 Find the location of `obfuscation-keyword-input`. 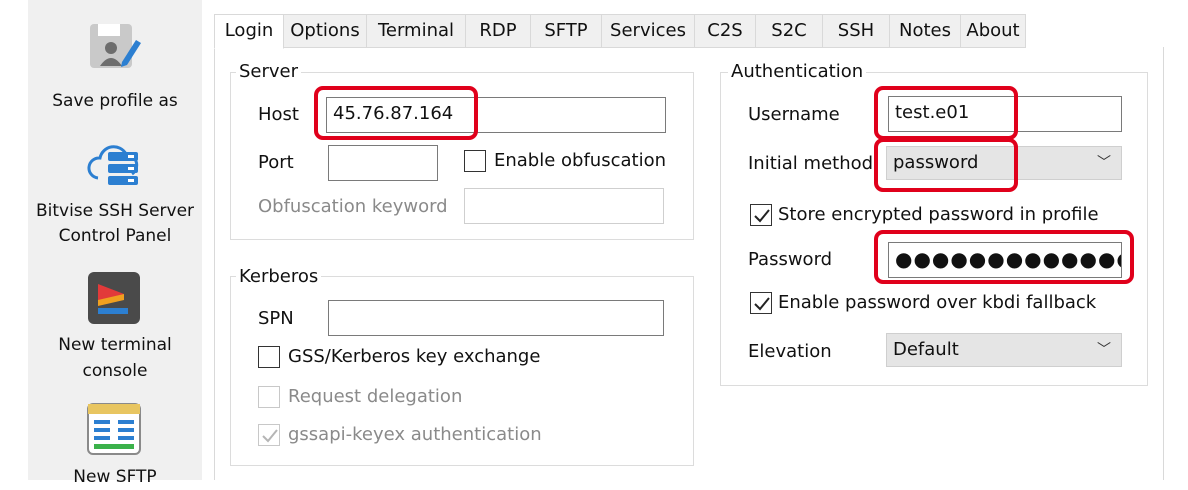

obfuscation-keyword-input is located at coordinates (564, 206).